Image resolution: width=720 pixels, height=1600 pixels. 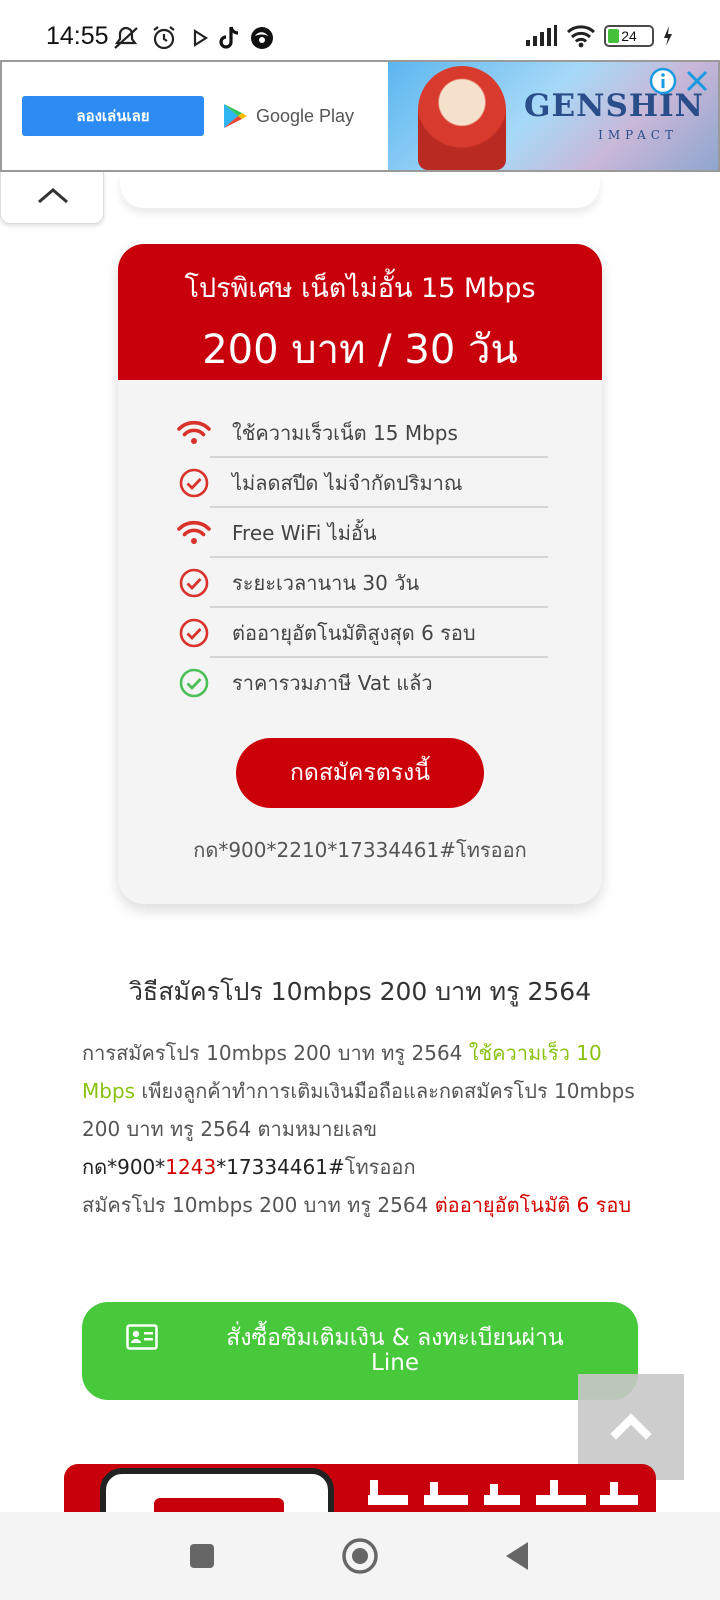 What do you see at coordinates (262, 38) in the screenshot?
I see `browser-icon` at bounding box center [262, 38].